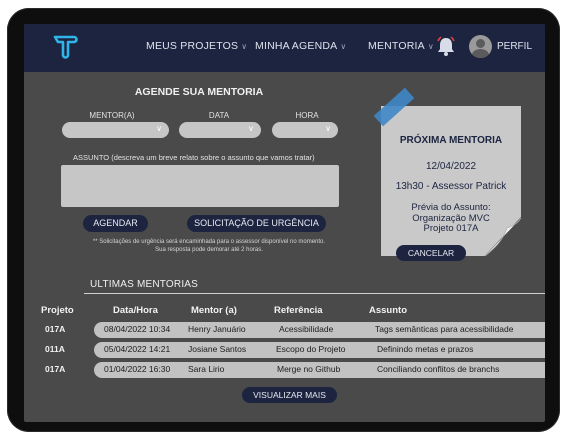  I want to click on cell-datetime: 05/04/2022 14:21, so click(137, 349).